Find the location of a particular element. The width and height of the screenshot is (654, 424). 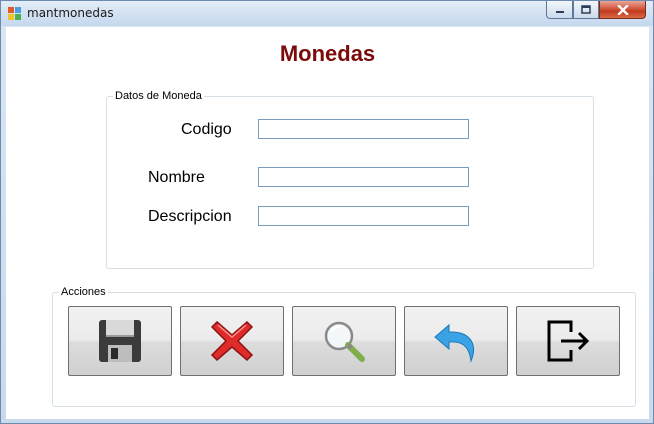

floppy-disk-icon is located at coordinates (120, 341).